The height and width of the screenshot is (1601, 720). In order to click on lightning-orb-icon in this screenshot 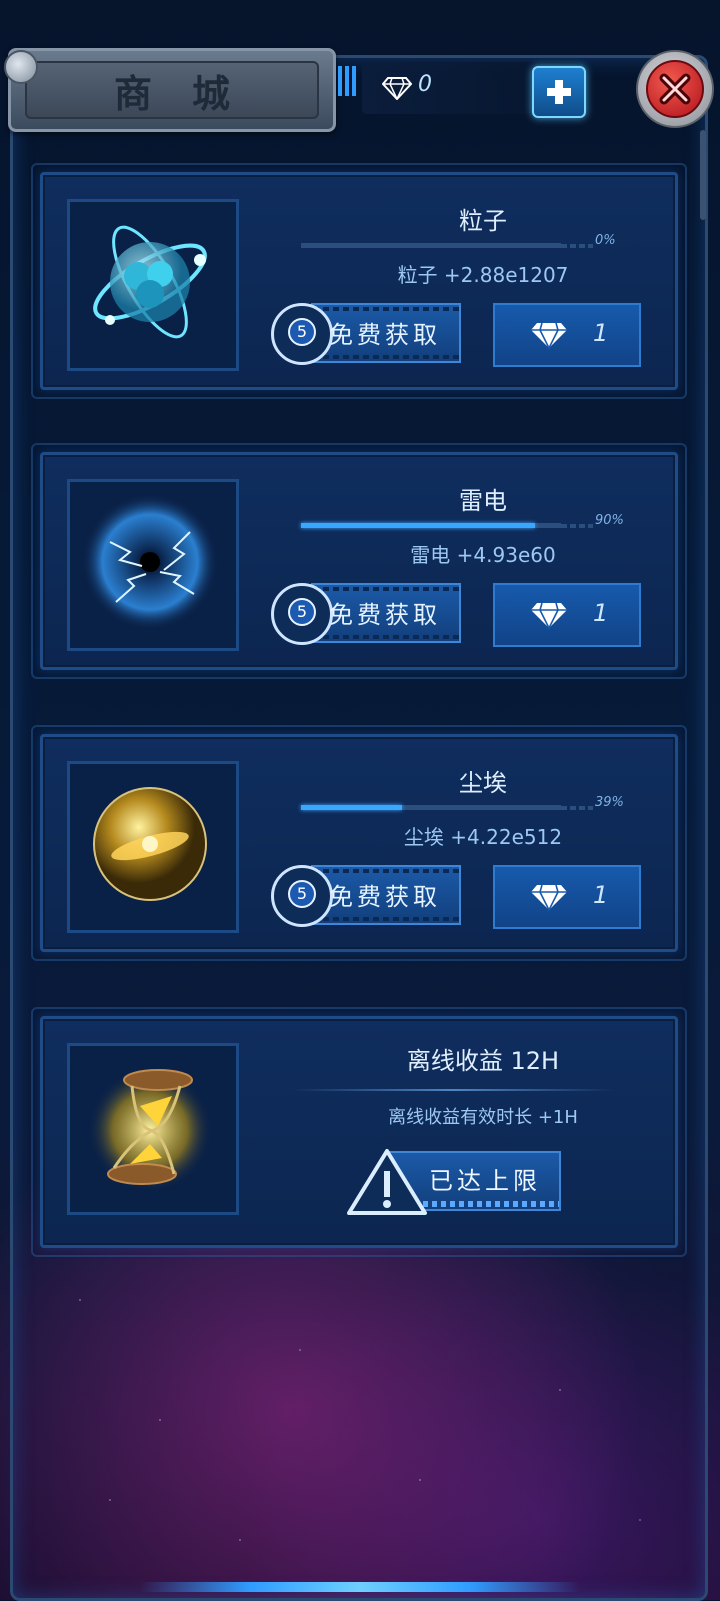, I will do `click(150, 562)`.